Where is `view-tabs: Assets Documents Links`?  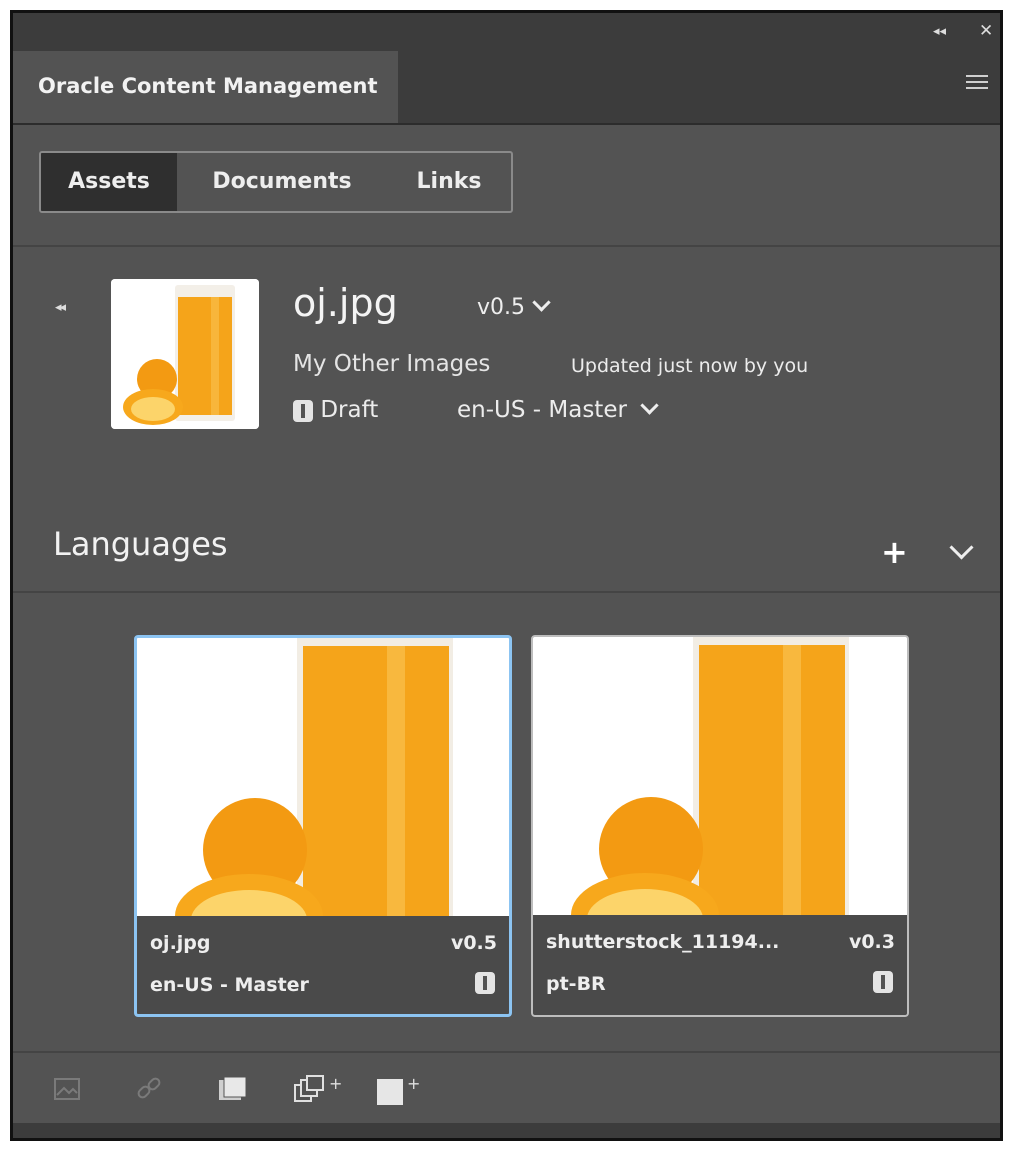
view-tabs: Assets Documents Links is located at coordinates (276, 182).